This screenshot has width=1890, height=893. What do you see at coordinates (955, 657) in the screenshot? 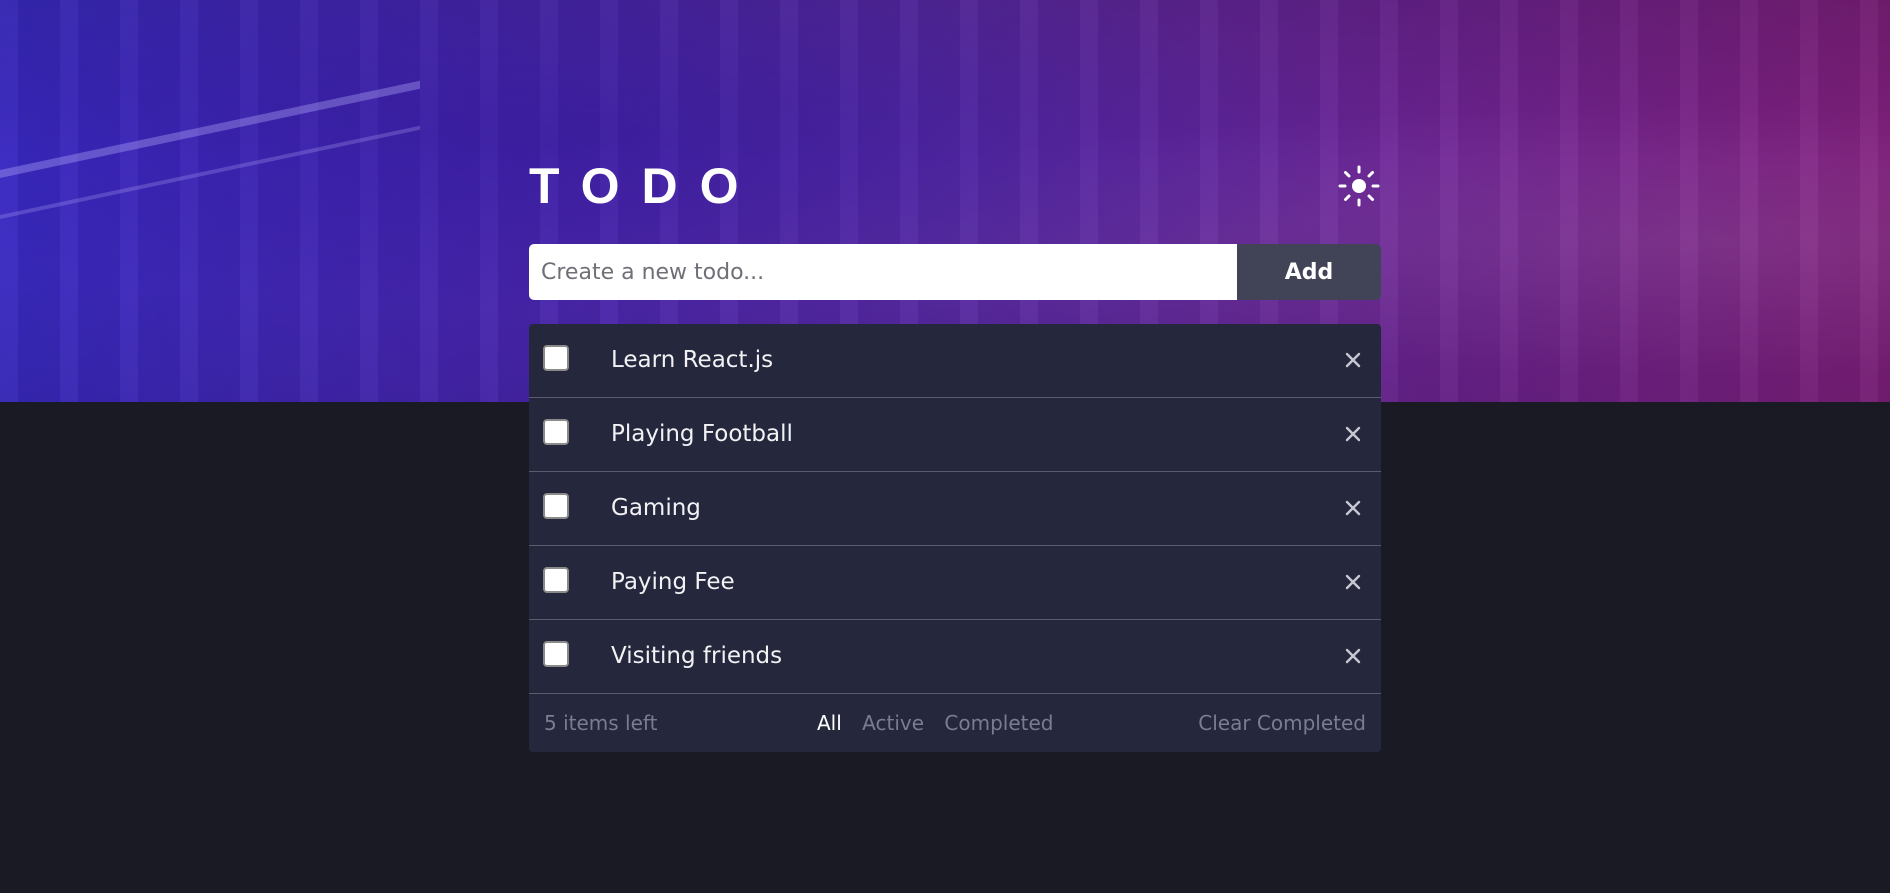
I see `todo-item: Visiting friends` at bounding box center [955, 657].